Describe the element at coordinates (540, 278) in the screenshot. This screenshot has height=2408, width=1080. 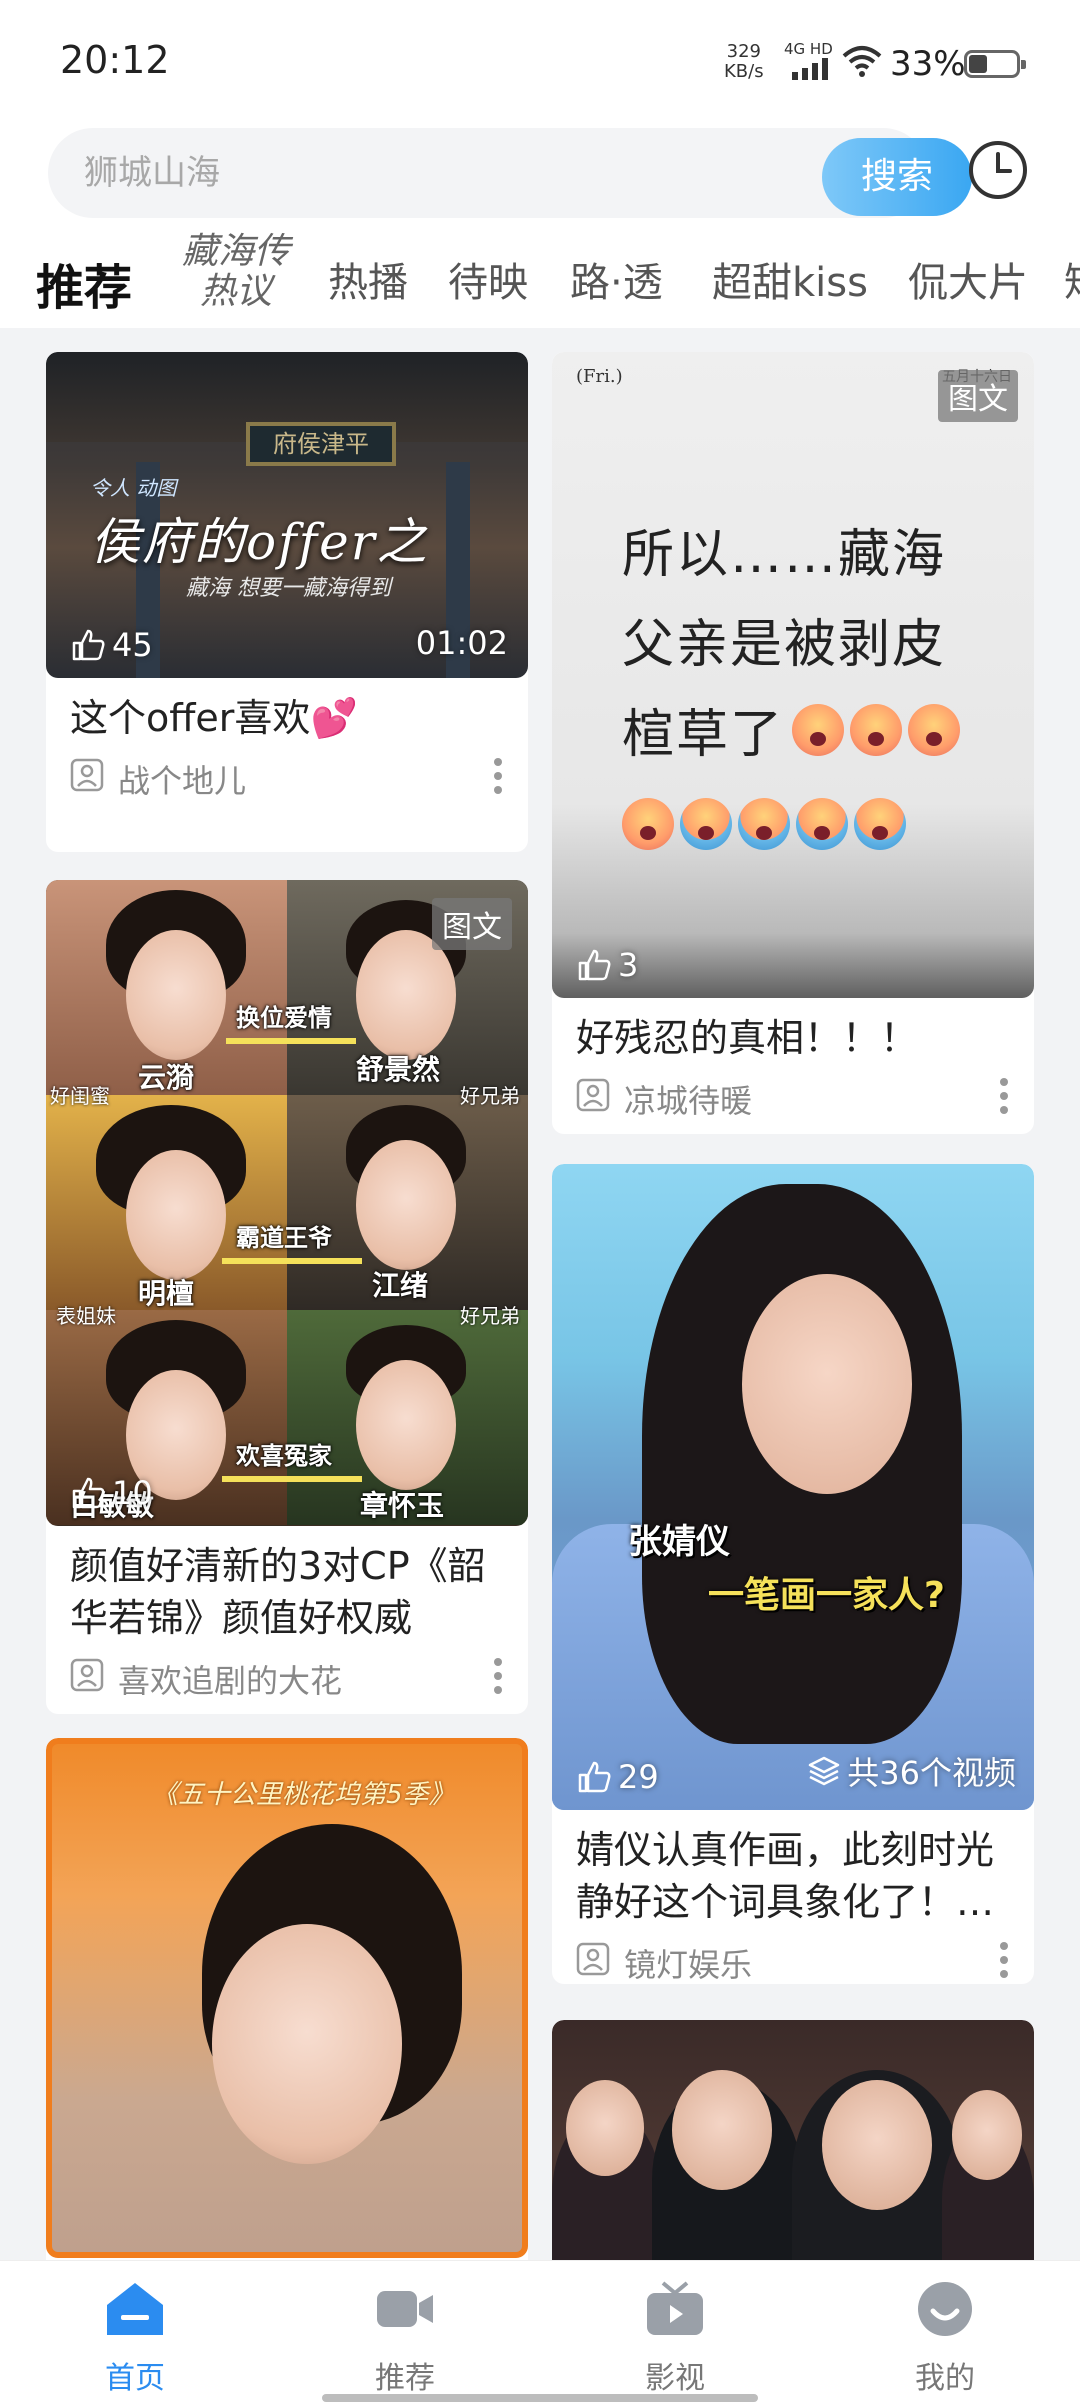
I see `category-tabs: 推荐 藏海传 热议 热播 待映 路·透 超甜kiss 侃大片 短` at that location.